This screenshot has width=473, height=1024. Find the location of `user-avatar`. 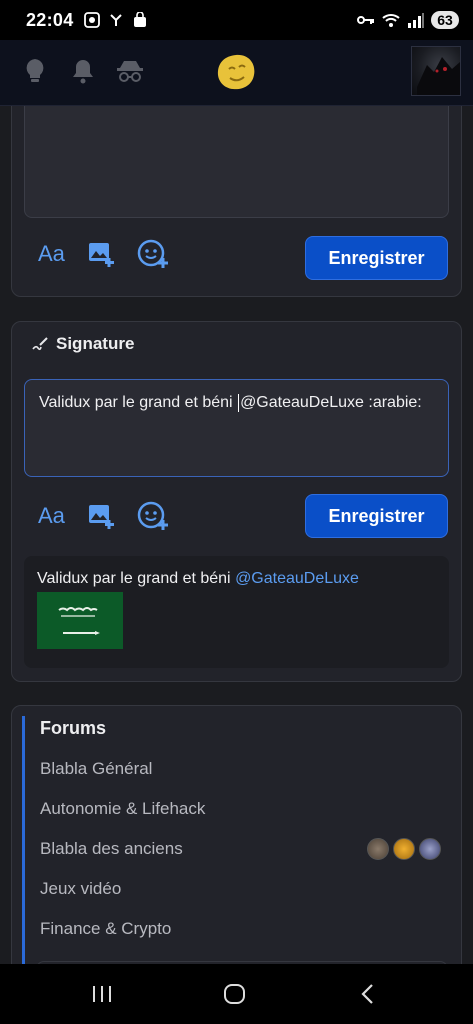

user-avatar is located at coordinates (436, 71).